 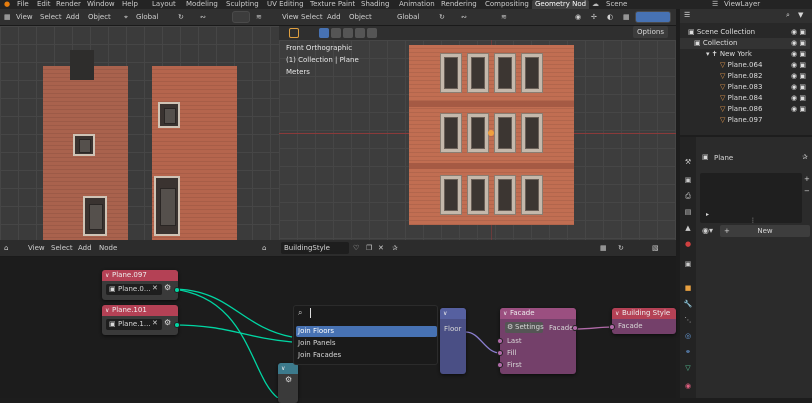 What do you see at coordinates (500, 341) in the screenshot?
I see `last-input-socket` at bounding box center [500, 341].